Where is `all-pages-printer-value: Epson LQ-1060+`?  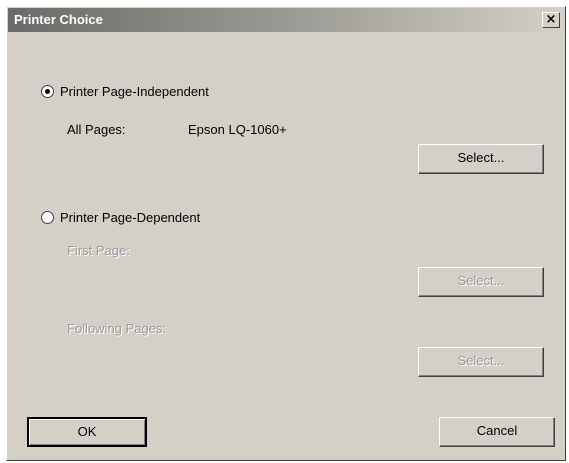
all-pages-printer-value: Epson LQ-1060+ is located at coordinates (237, 129).